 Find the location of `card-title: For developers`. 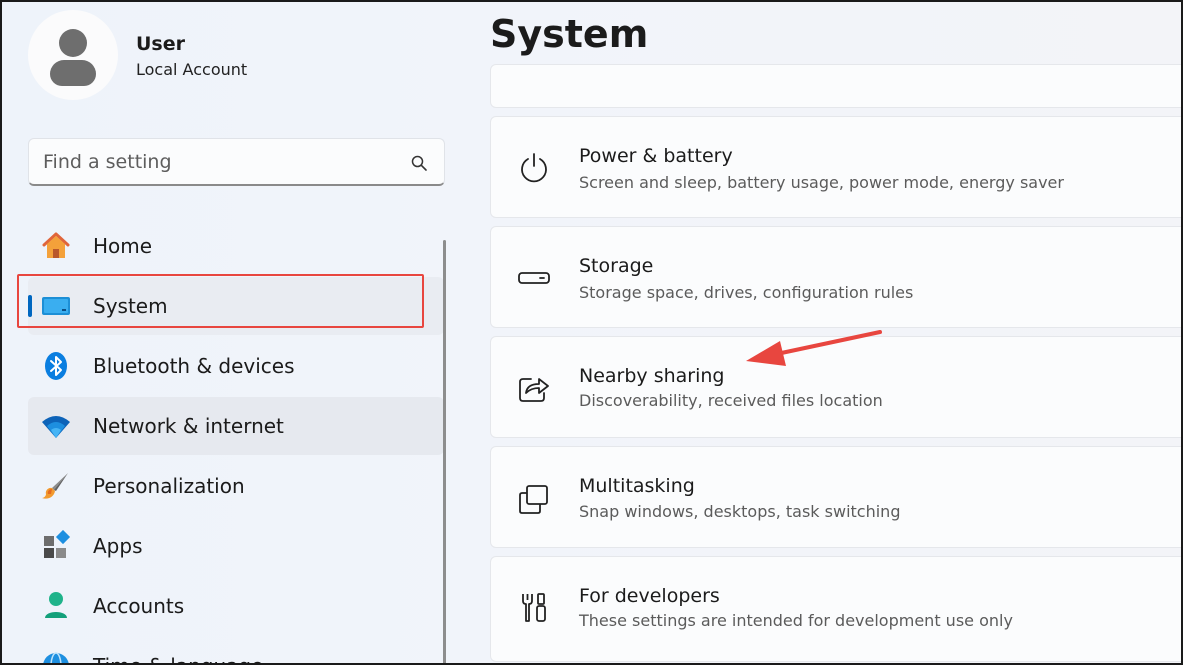

card-title: For developers is located at coordinates (649, 596).